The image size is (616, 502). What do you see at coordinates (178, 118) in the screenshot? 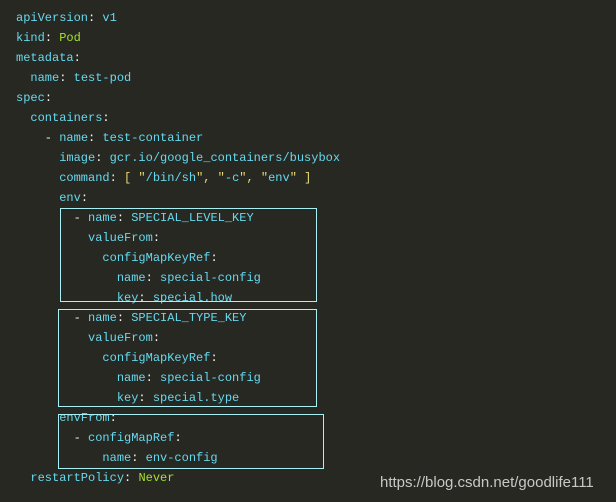
I see `code-line: containers:` at bounding box center [178, 118].